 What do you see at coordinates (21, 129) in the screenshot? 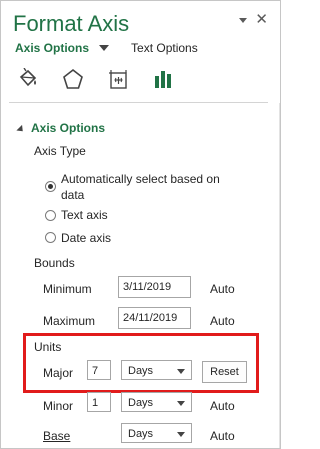
I see `collapse-triangle-icon` at bounding box center [21, 129].